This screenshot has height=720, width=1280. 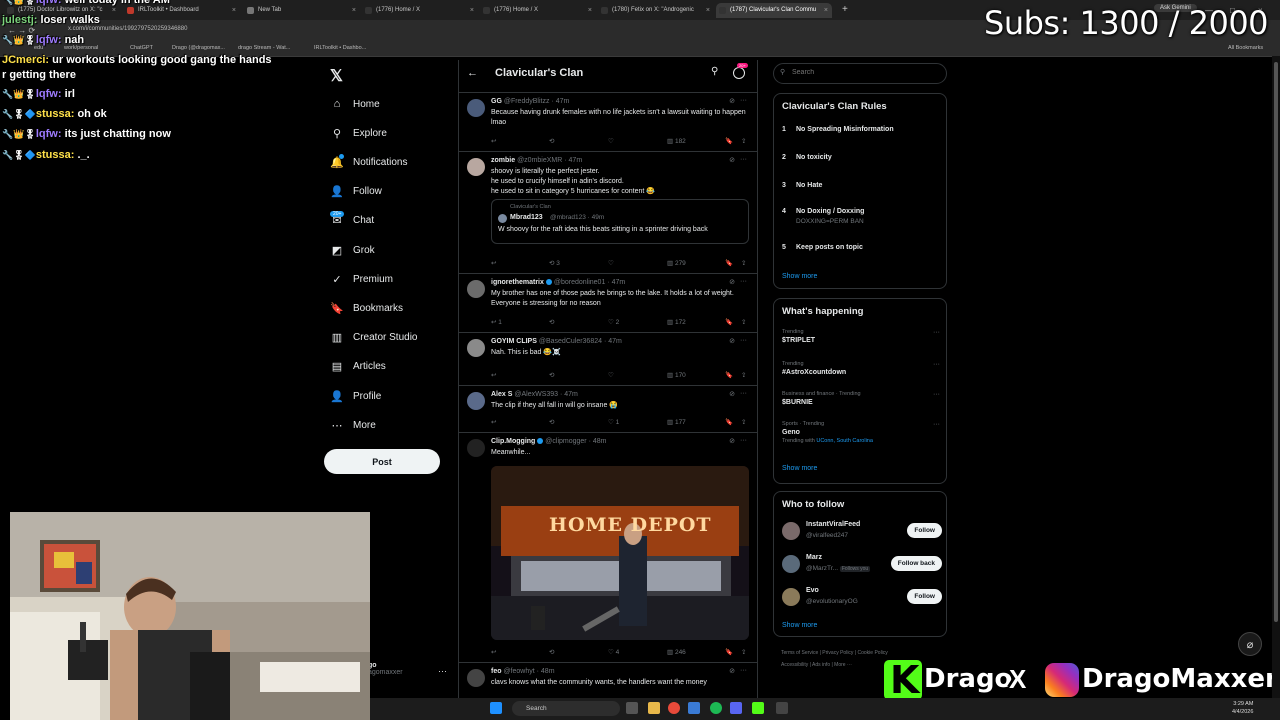 I want to click on trends-show-more-link: Show more, so click(x=799, y=468).